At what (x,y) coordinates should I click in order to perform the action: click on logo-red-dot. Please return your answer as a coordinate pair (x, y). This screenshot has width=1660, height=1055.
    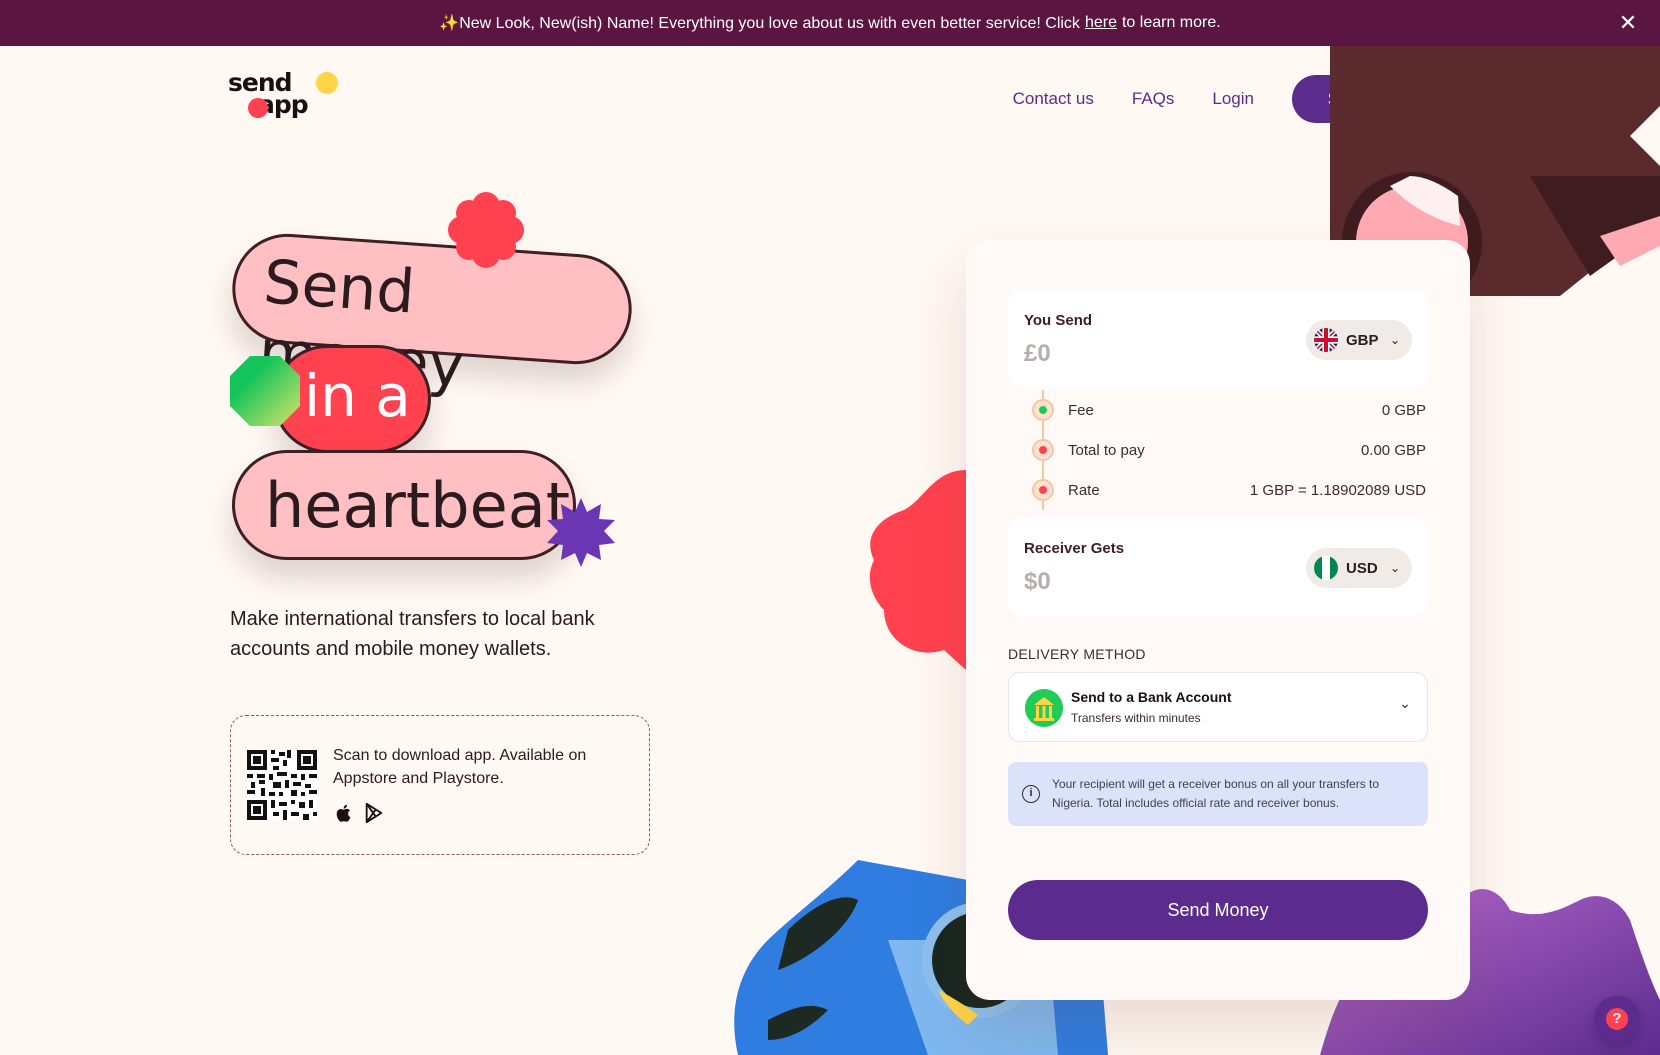
    Looking at the image, I should click on (258, 108).